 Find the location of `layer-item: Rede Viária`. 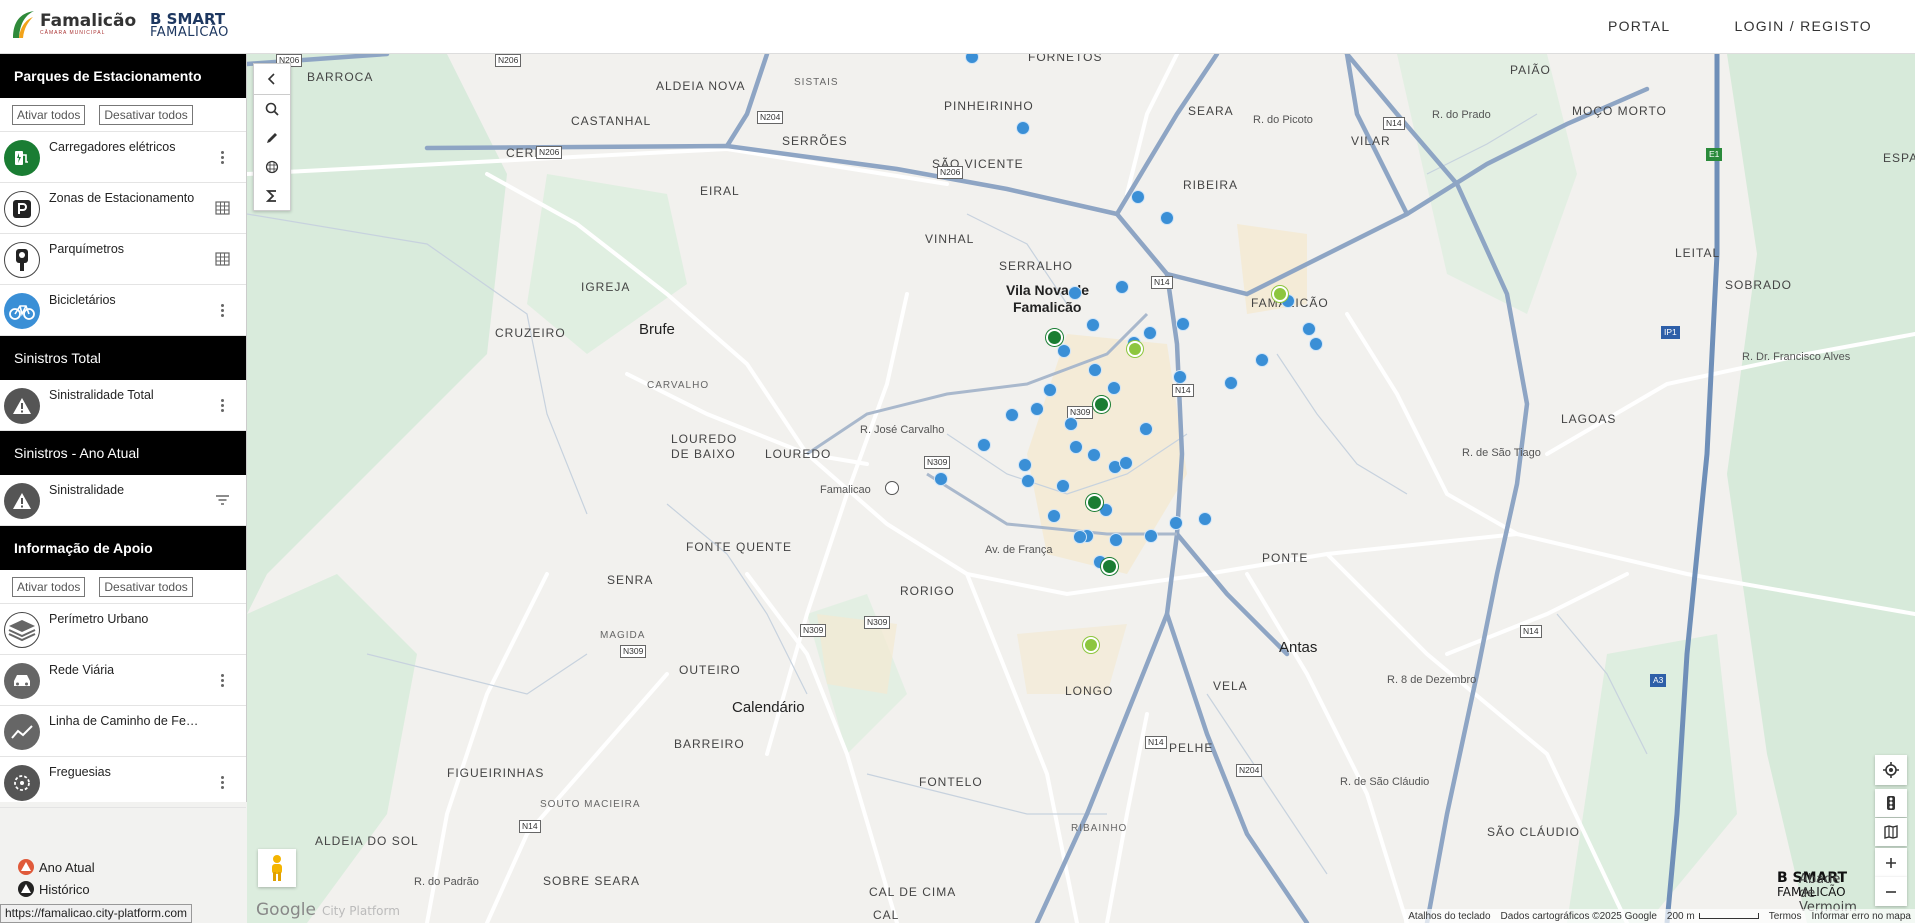

layer-item: Rede Viária is located at coordinates (123, 680).